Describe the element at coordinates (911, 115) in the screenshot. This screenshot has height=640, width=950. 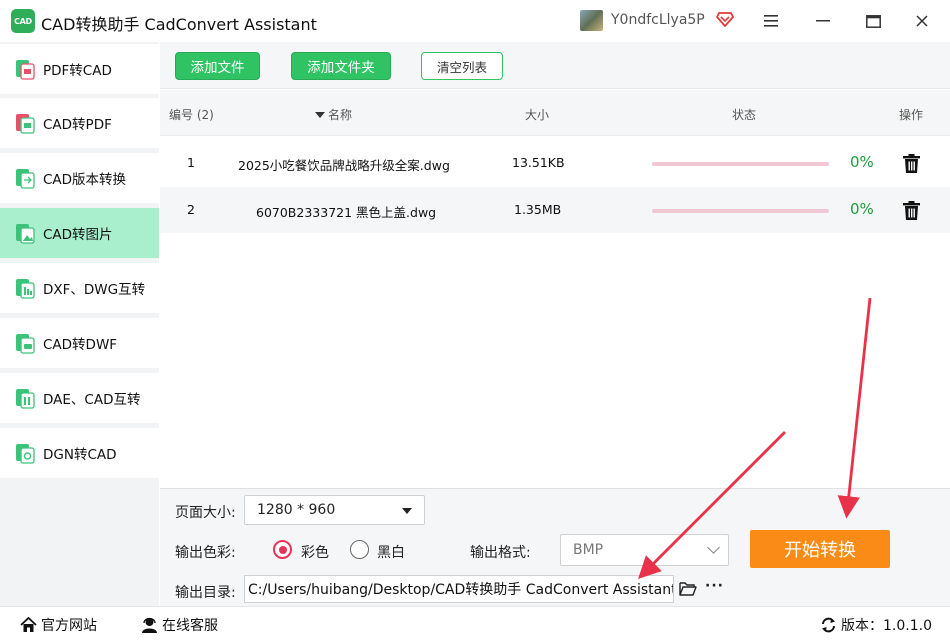
I see `column-header-action: 操作` at that location.